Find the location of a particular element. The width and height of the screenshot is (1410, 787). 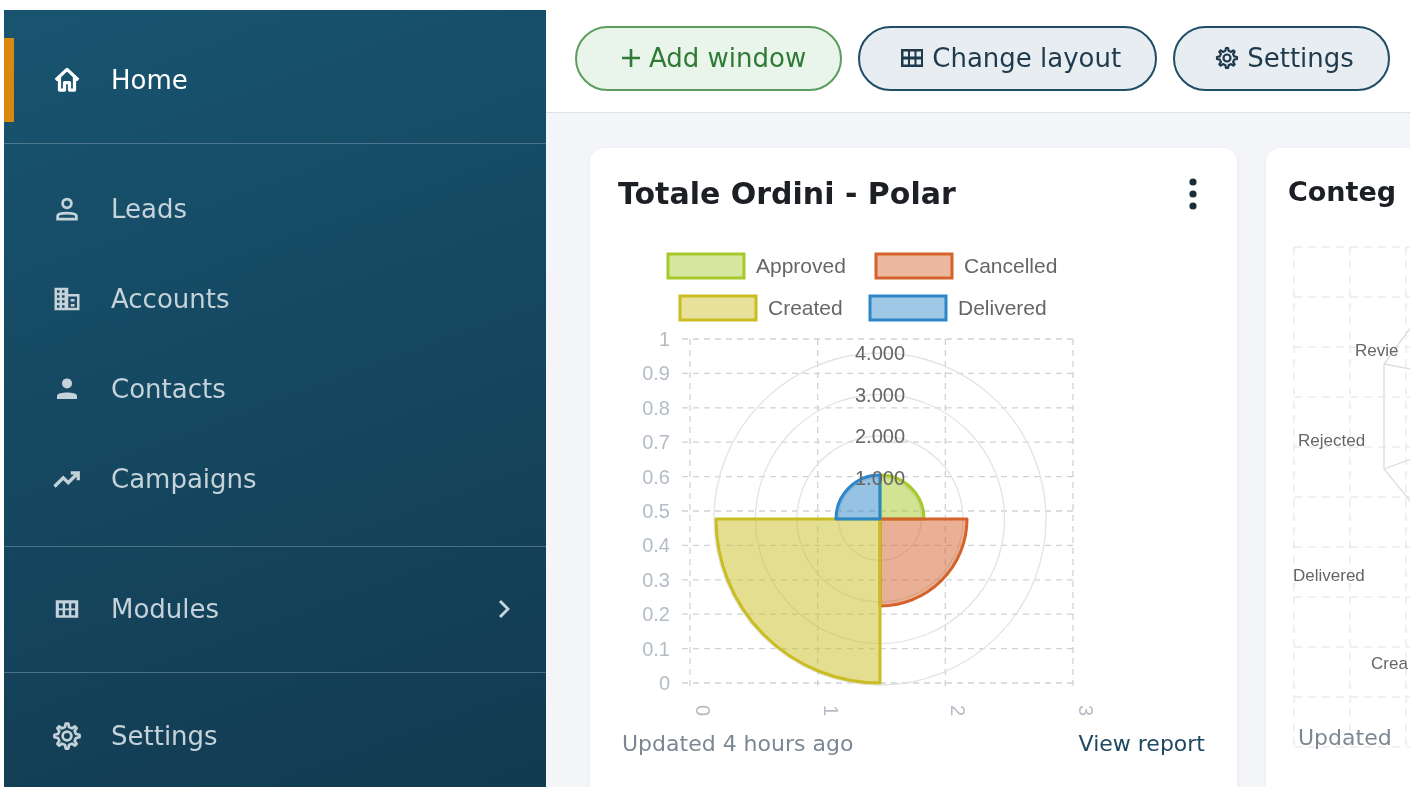

axis-tick-label: 0.3 is located at coordinates (656, 579).